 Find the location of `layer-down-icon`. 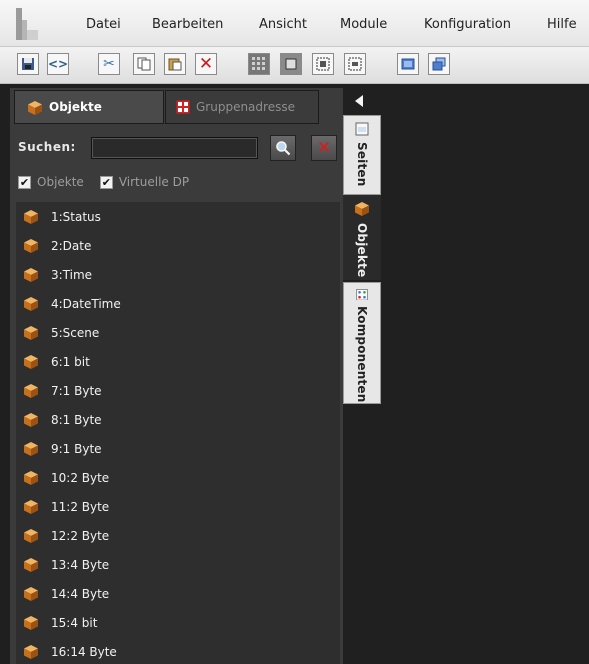

layer-down-icon is located at coordinates (355, 64).